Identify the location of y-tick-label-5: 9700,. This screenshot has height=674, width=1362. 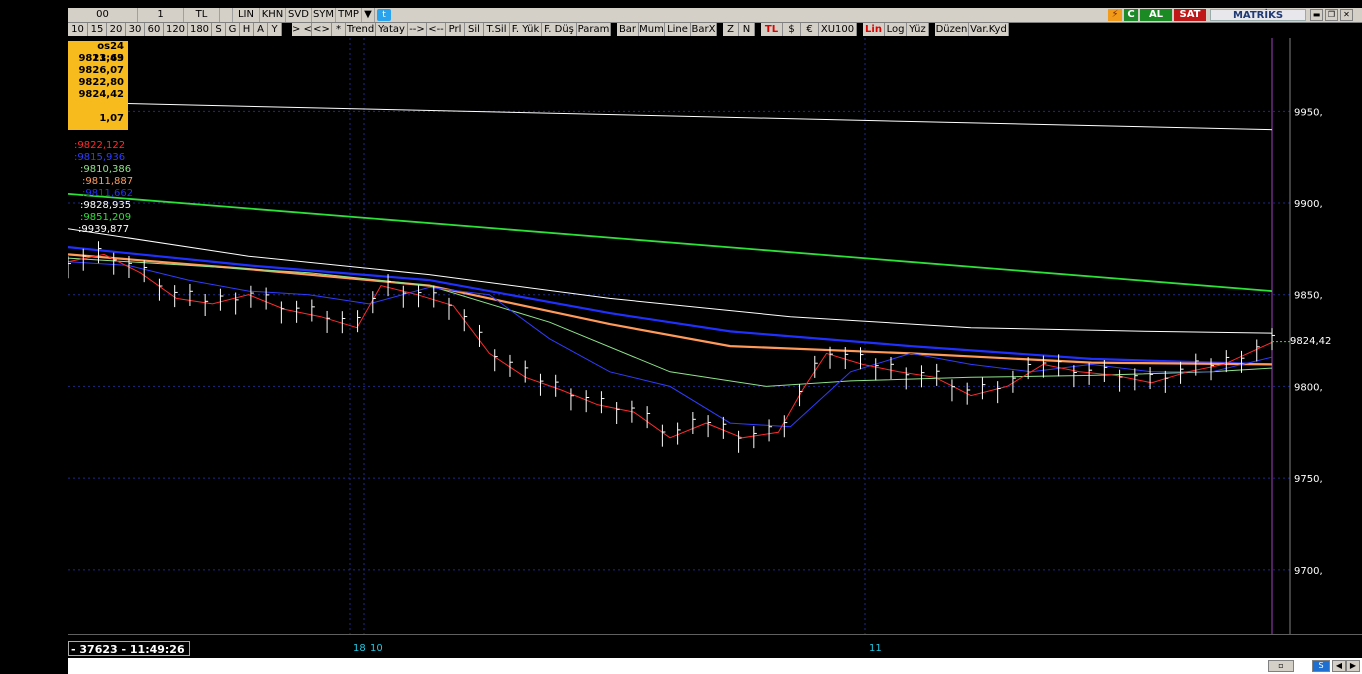
(1308, 571).